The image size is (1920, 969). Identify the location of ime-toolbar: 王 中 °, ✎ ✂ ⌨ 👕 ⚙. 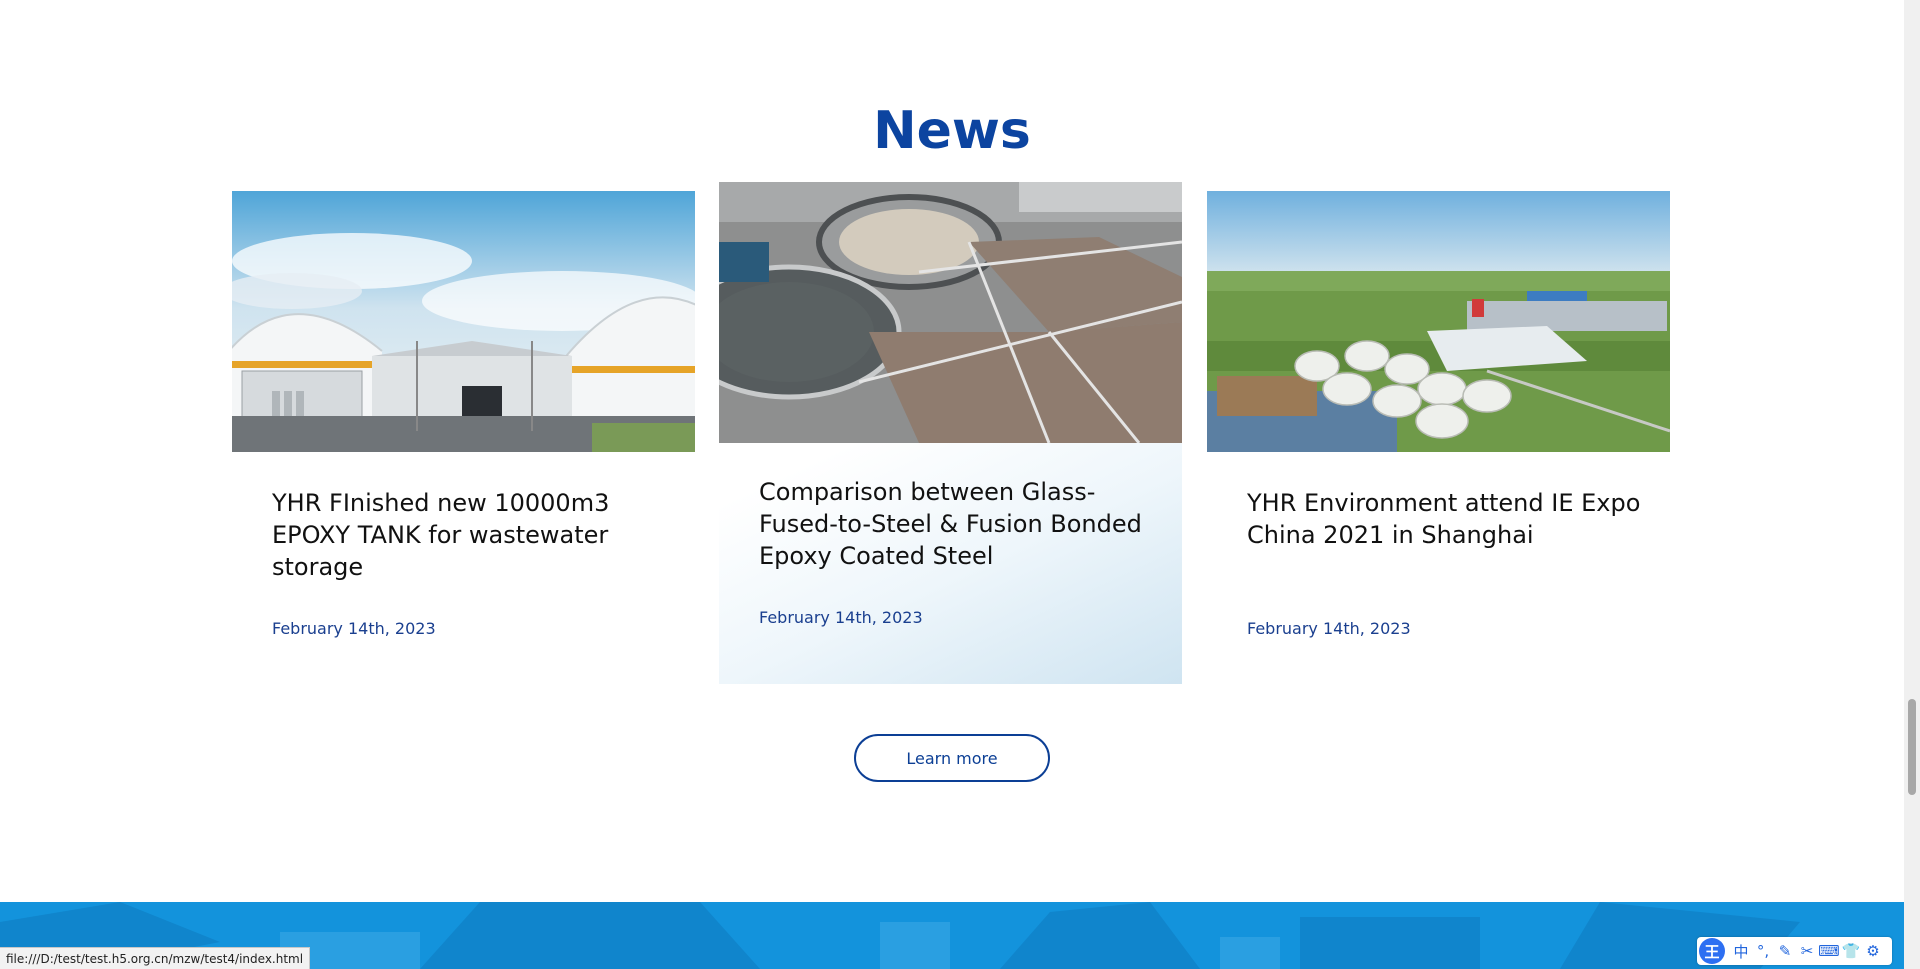
(1794, 951).